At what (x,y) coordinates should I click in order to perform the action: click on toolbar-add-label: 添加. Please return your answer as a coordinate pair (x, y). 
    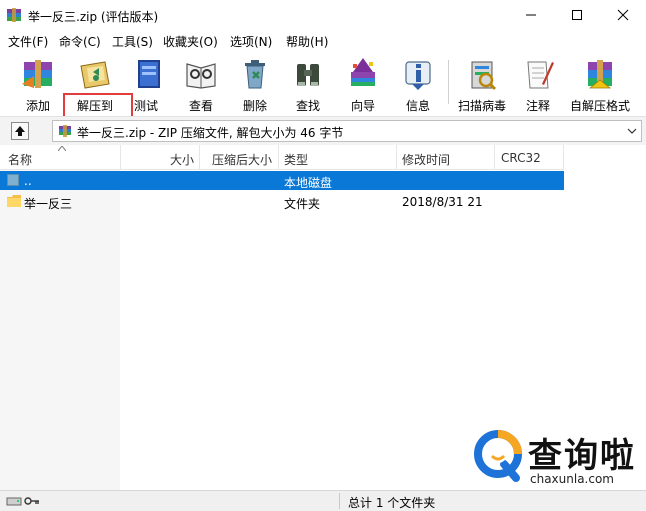
    Looking at the image, I should click on (37, 106).